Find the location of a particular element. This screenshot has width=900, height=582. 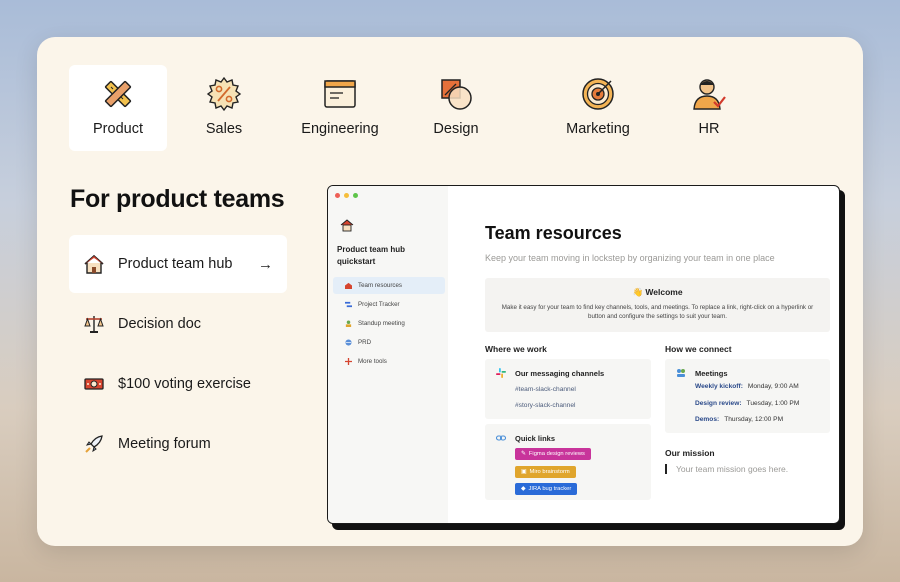

channel-link: #team-slack-channel is located at coordinates (545, 389).